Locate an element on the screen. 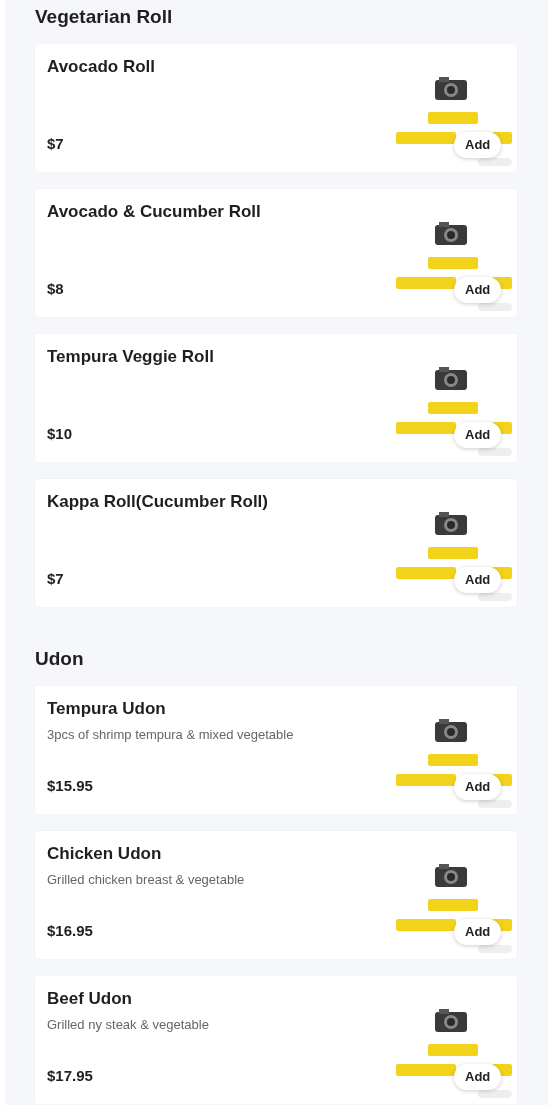  menu-item-card: Beef Udon Grilled ny steak & vegetable $17.95 Add is located at coordinates (276, 1040).